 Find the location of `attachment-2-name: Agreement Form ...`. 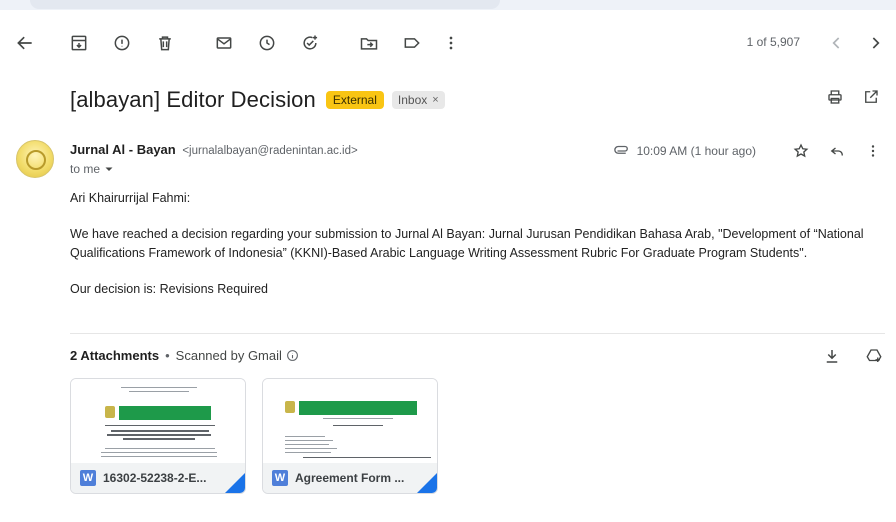

attachment-2-name: Agreement Form ... is located at coordinates (350, 478).